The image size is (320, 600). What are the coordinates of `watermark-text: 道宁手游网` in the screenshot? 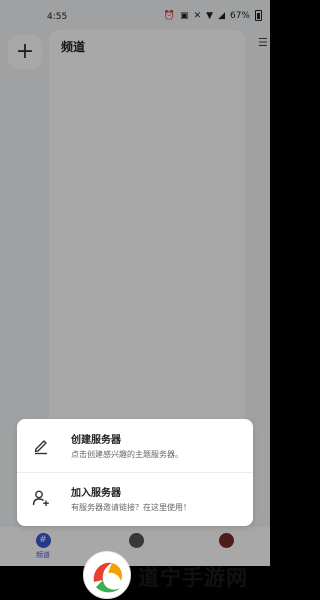 It's located at (193, 578).